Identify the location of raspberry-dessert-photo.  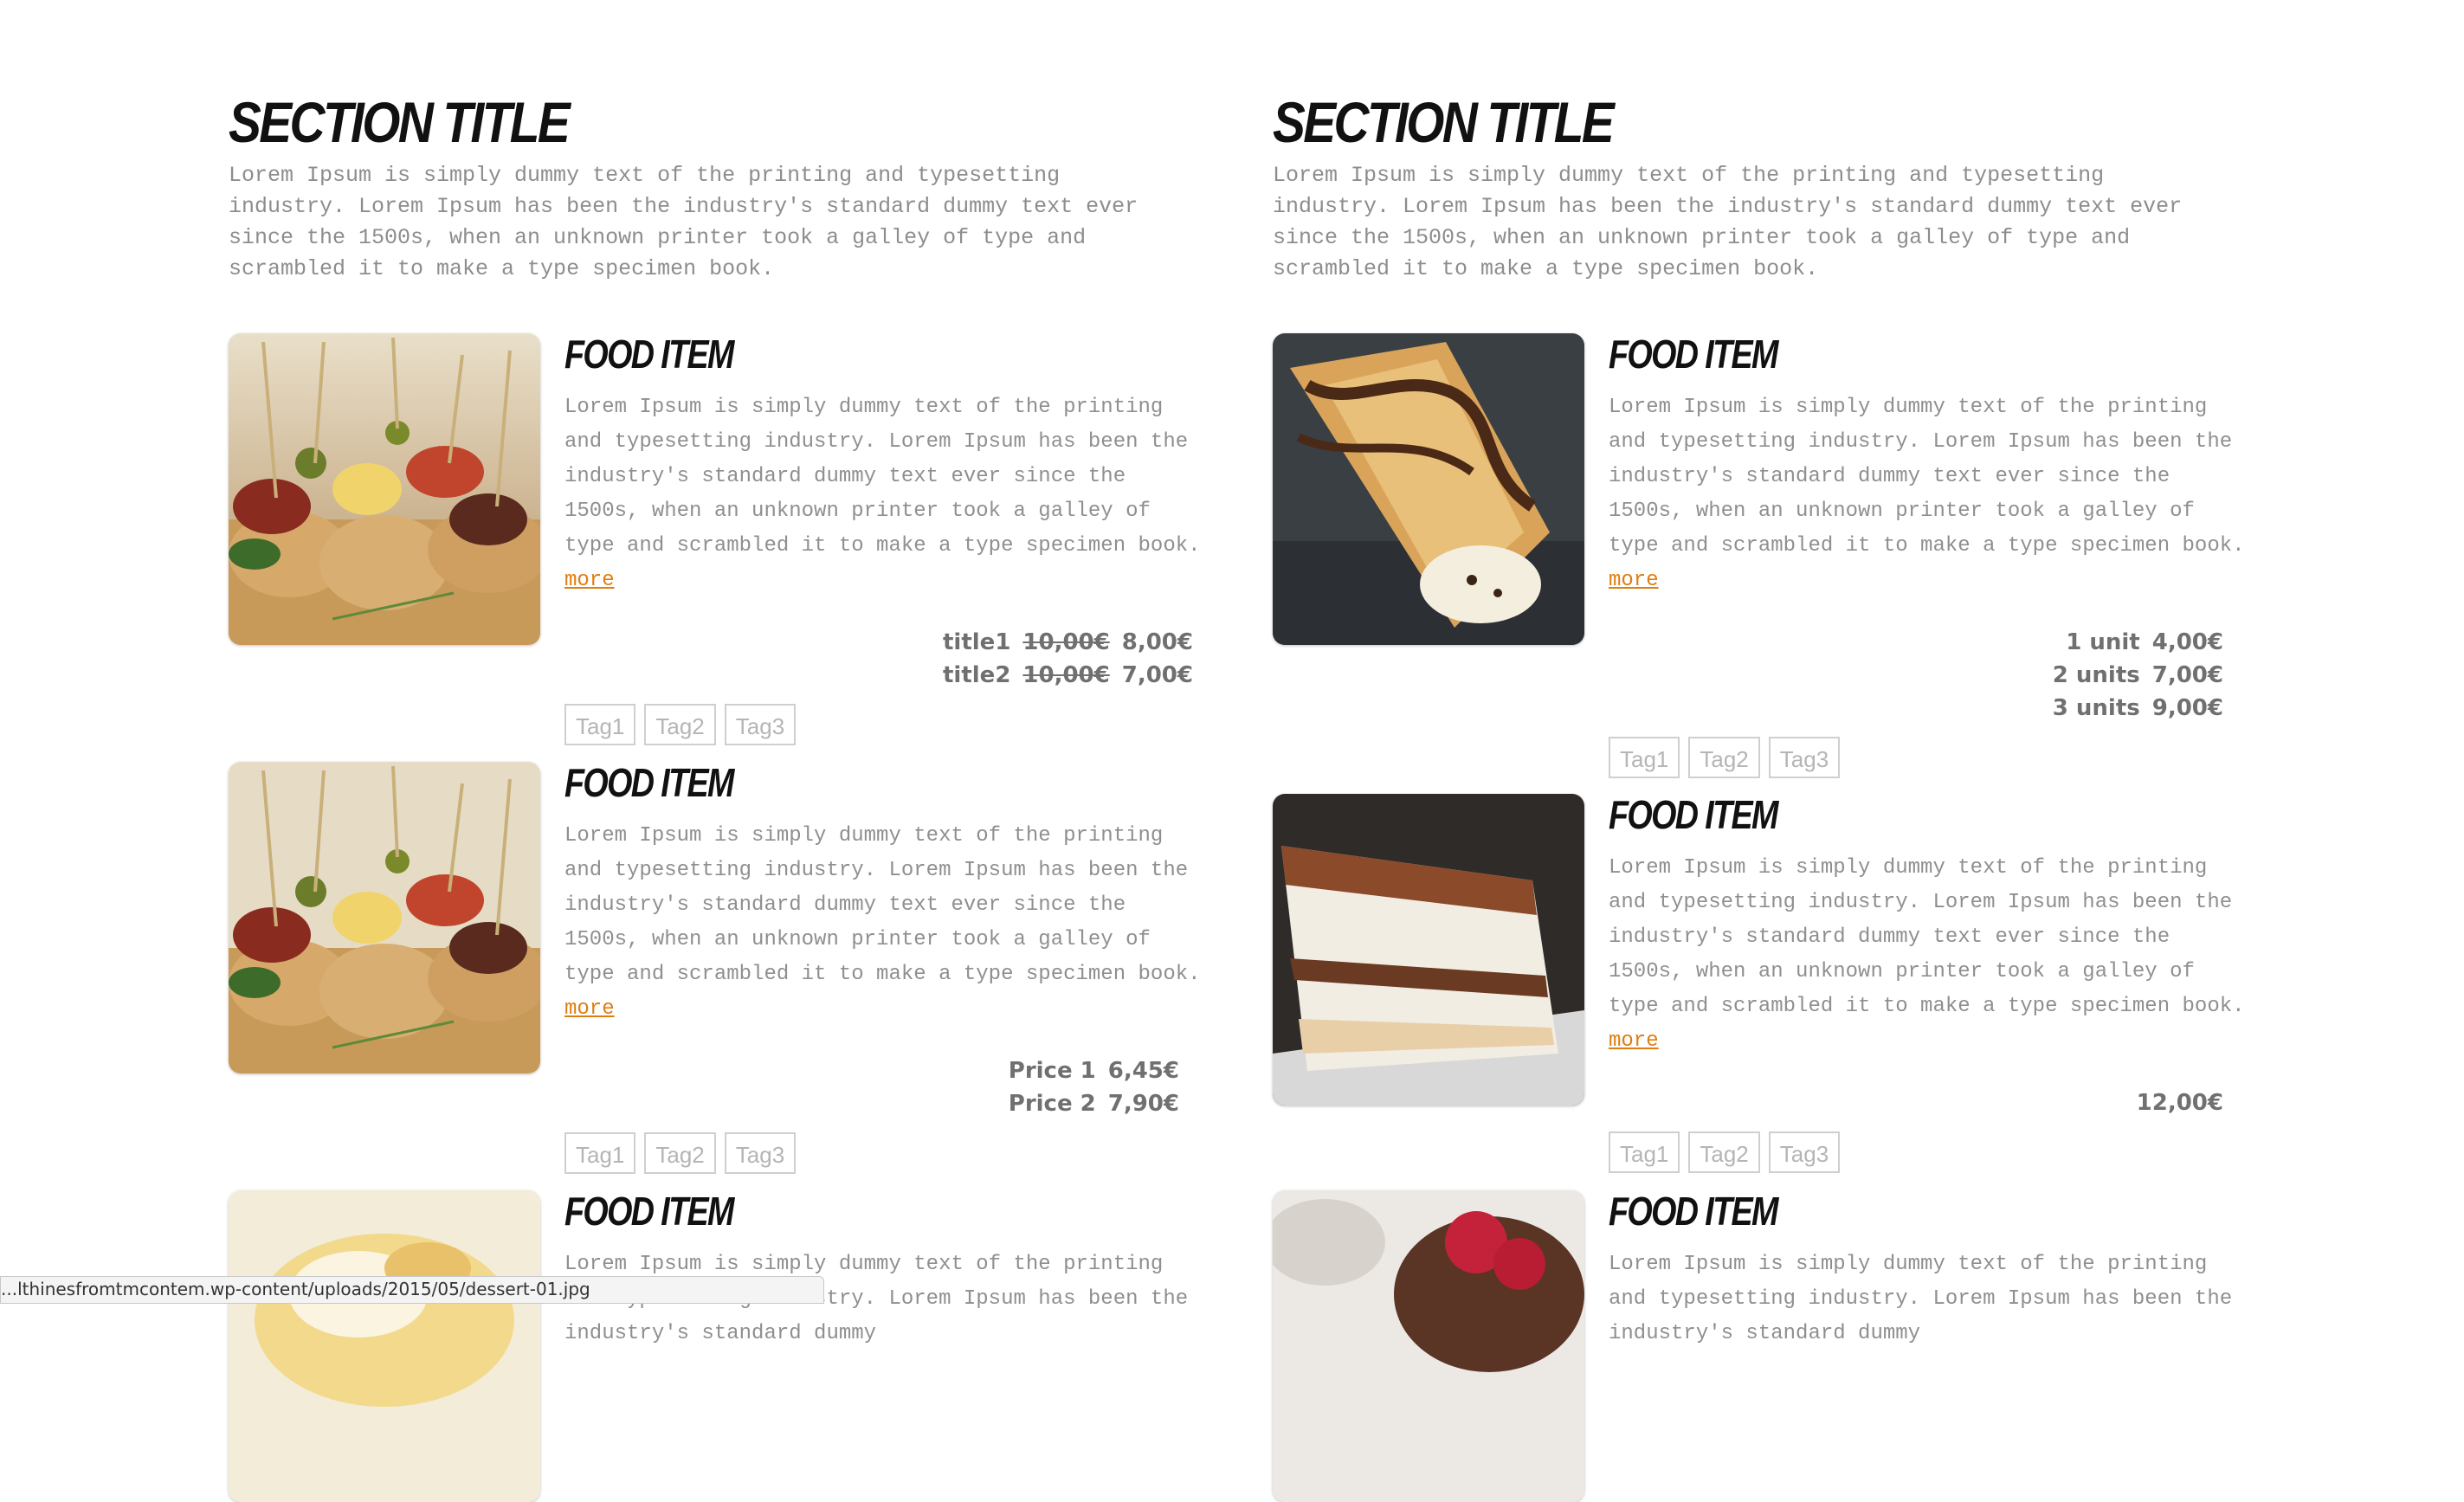
(1428, 1346).